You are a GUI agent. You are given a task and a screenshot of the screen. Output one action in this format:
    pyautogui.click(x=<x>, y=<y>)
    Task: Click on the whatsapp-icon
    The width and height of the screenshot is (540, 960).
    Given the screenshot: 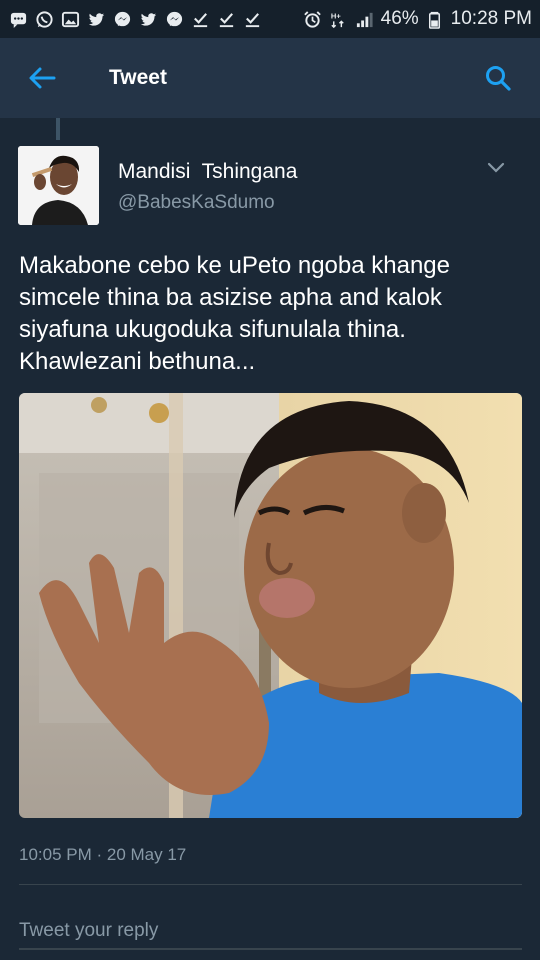 What is the action you would take?
    pyautogui.click(x=44, y=19)
    